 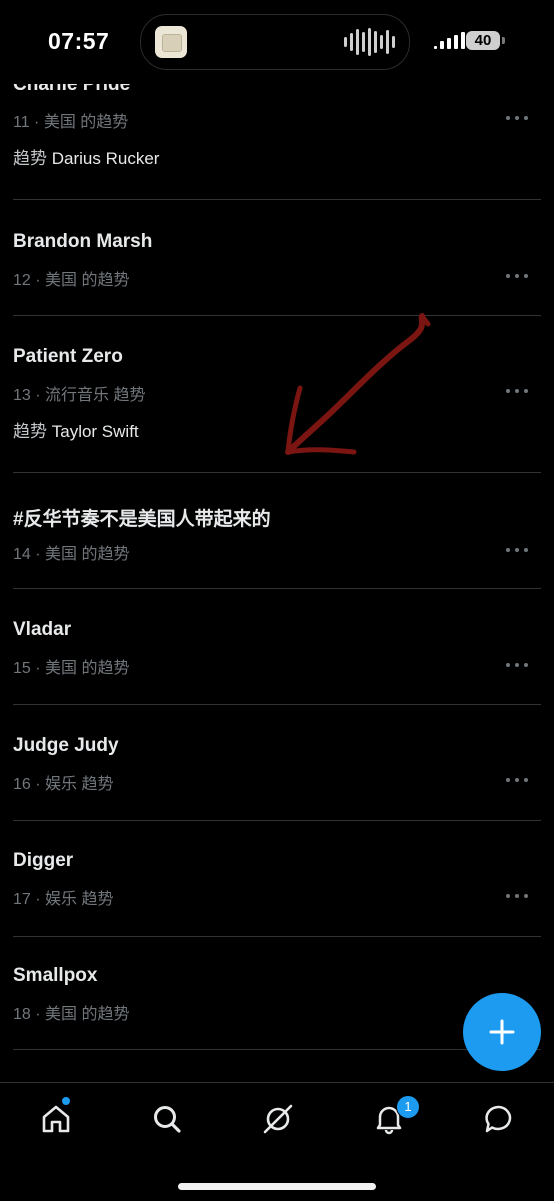 I want to click on annotation-arrow, so click(x=358, y=384).